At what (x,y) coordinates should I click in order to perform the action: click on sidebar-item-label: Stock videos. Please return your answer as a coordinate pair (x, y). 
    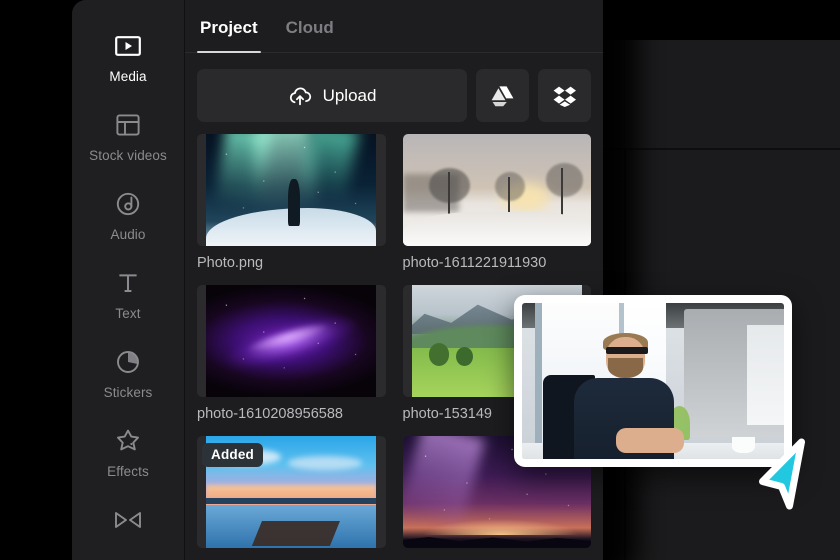
    Looking at the image, I should click on (128, 155).